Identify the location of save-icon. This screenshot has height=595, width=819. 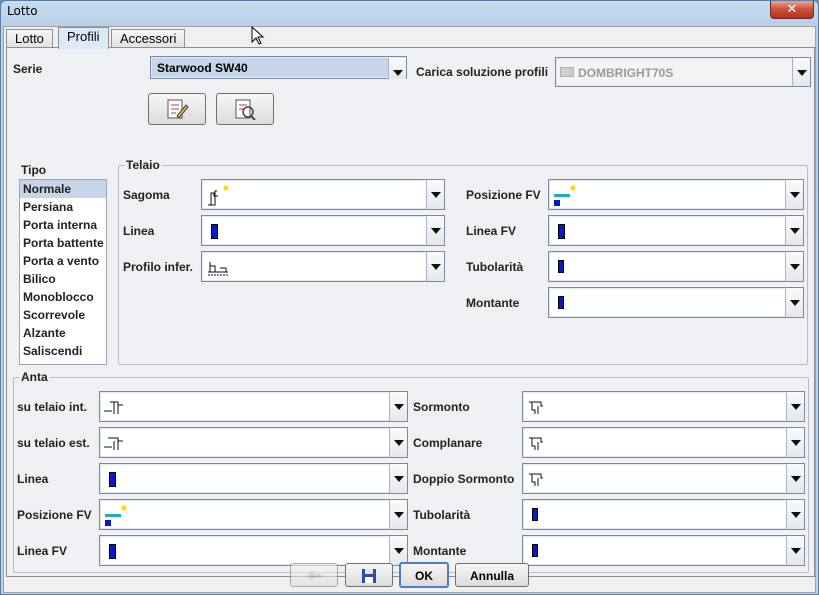
(369, 576).